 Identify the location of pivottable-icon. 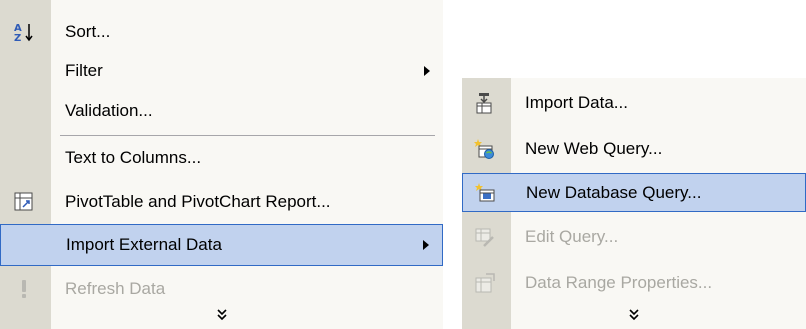
(24, 202).